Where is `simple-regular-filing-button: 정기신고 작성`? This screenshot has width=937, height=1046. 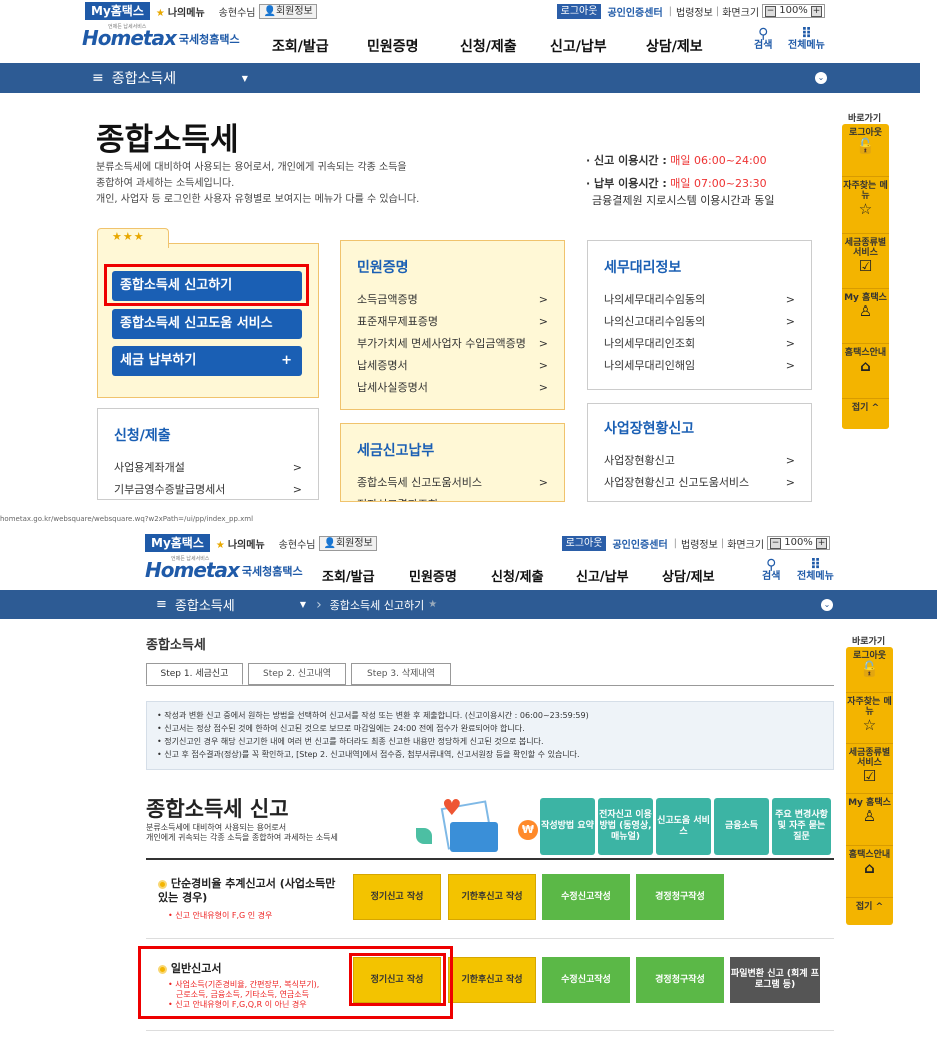 simple-regular-filing-button: 정기신고 작성 is located at coordinates (397, 897).